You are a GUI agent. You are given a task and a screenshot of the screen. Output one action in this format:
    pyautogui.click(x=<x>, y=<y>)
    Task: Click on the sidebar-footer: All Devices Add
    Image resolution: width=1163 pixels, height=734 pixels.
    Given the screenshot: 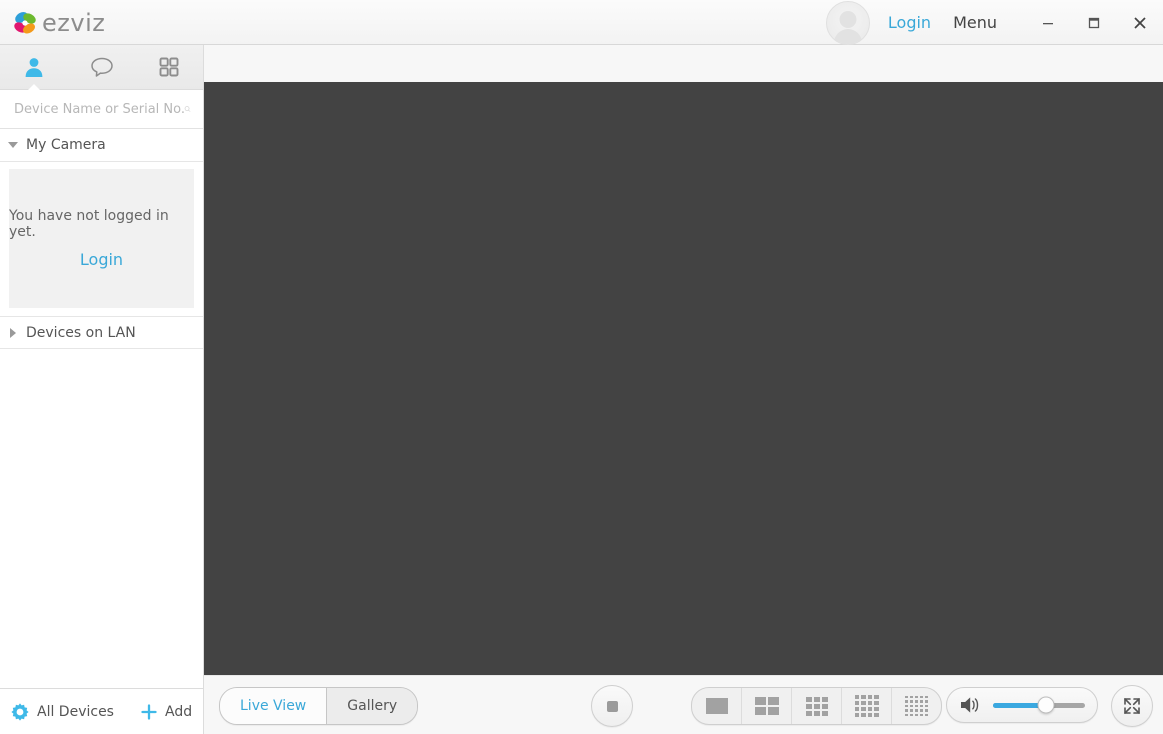 What is the action you would take?
    pyautogui.click(x=101, y=711)
    